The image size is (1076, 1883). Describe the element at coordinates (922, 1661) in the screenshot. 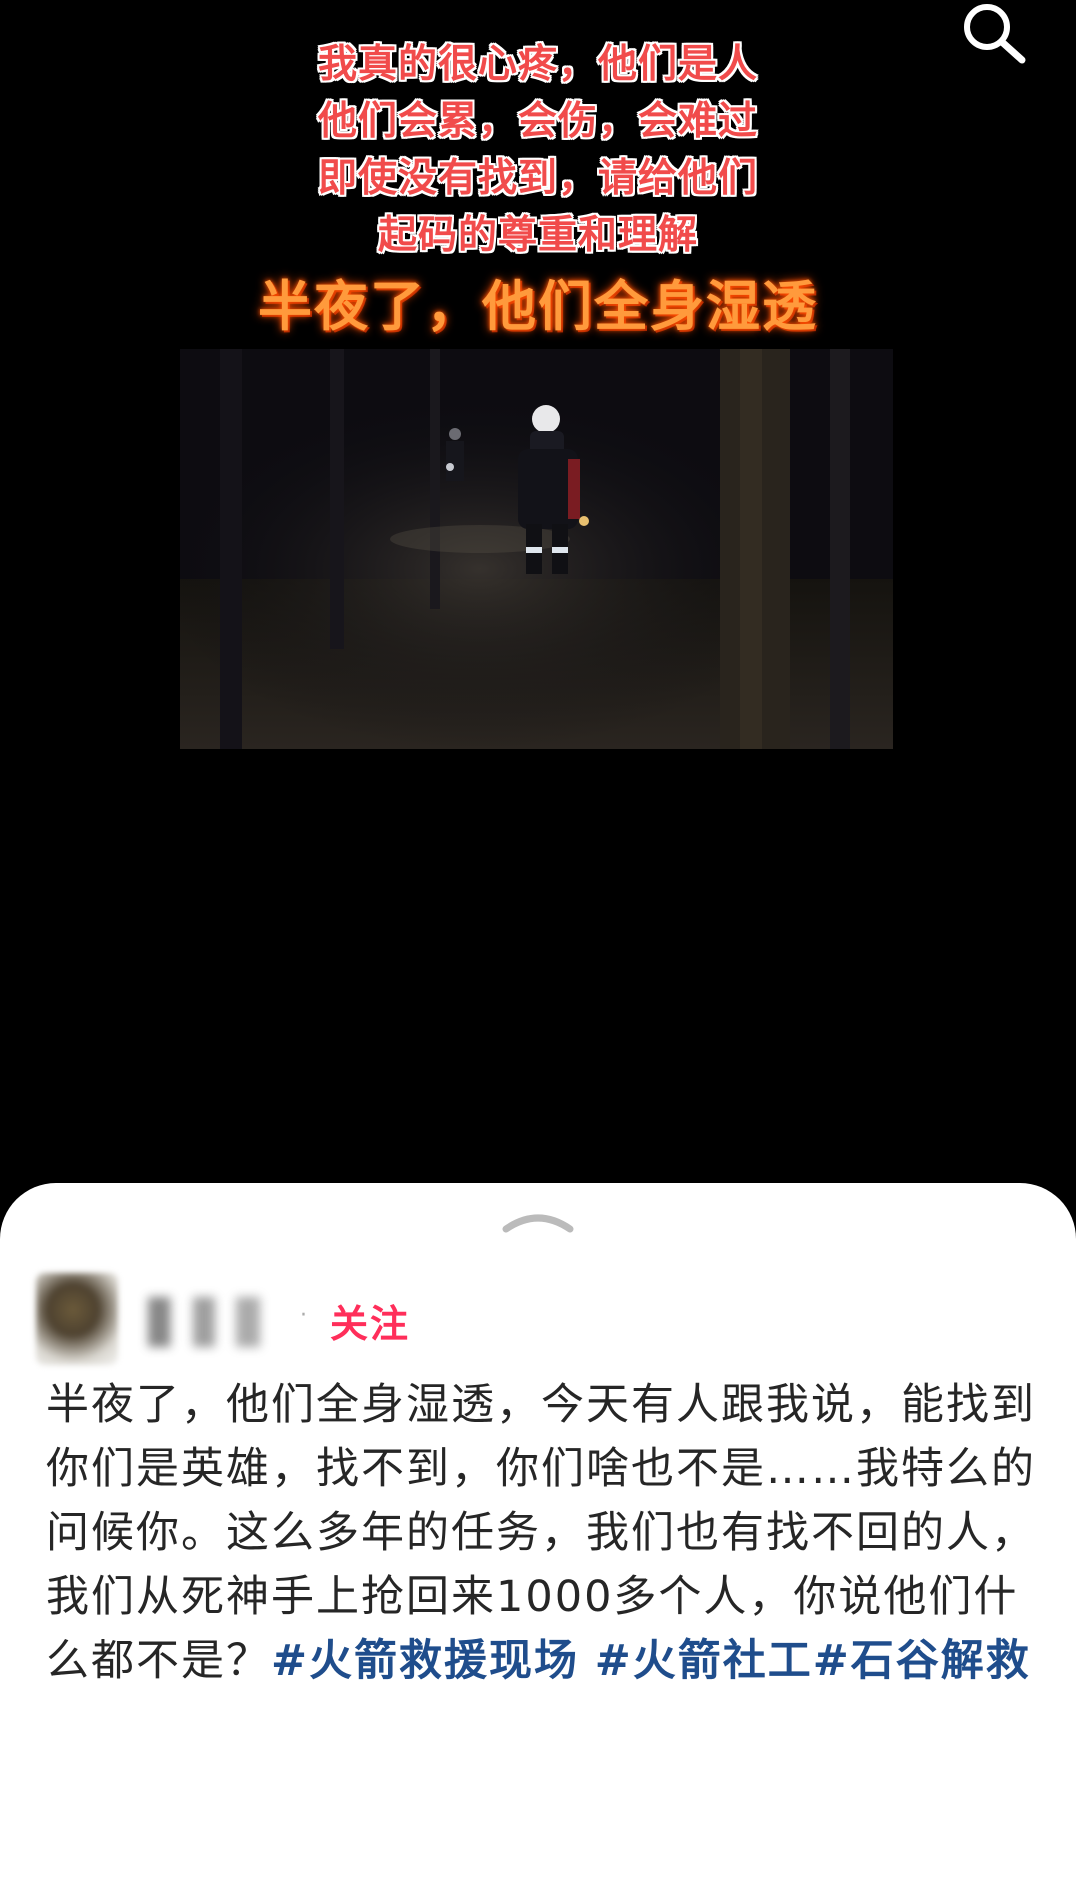

I see `hashtag-link: #石谷解救` at that location.